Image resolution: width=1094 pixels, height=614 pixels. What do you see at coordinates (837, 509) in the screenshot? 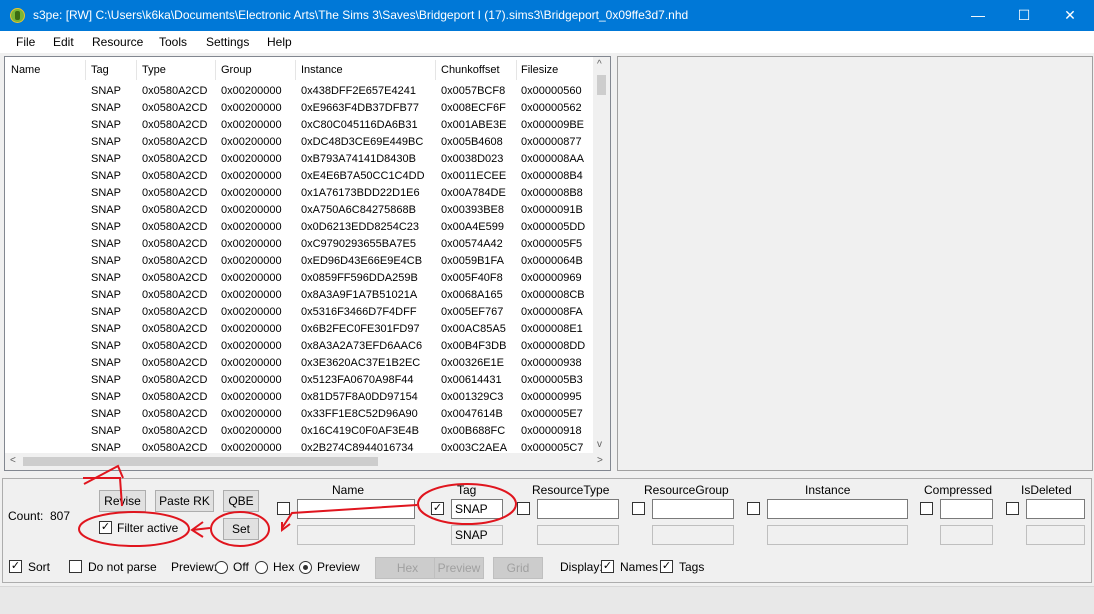
I see `instance-filter-input` at bounding box center [837, 509].